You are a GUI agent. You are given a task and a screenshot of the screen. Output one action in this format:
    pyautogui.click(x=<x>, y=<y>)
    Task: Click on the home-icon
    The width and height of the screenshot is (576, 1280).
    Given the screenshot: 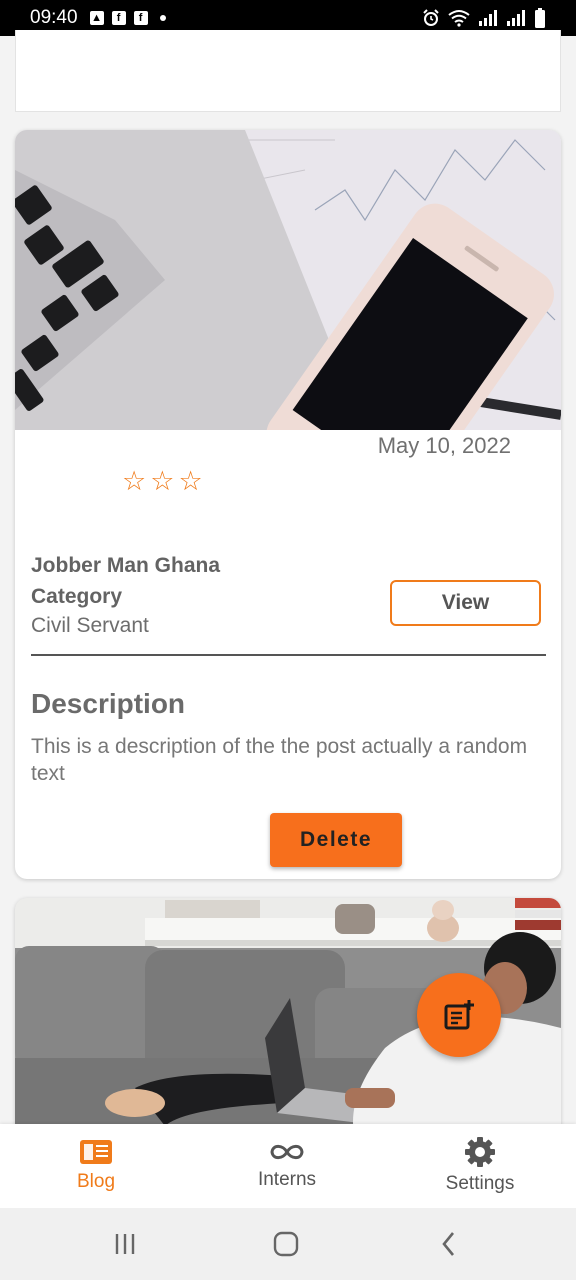 What is the action you would take?
    pyautogui.click(x=286, y=1244)
    